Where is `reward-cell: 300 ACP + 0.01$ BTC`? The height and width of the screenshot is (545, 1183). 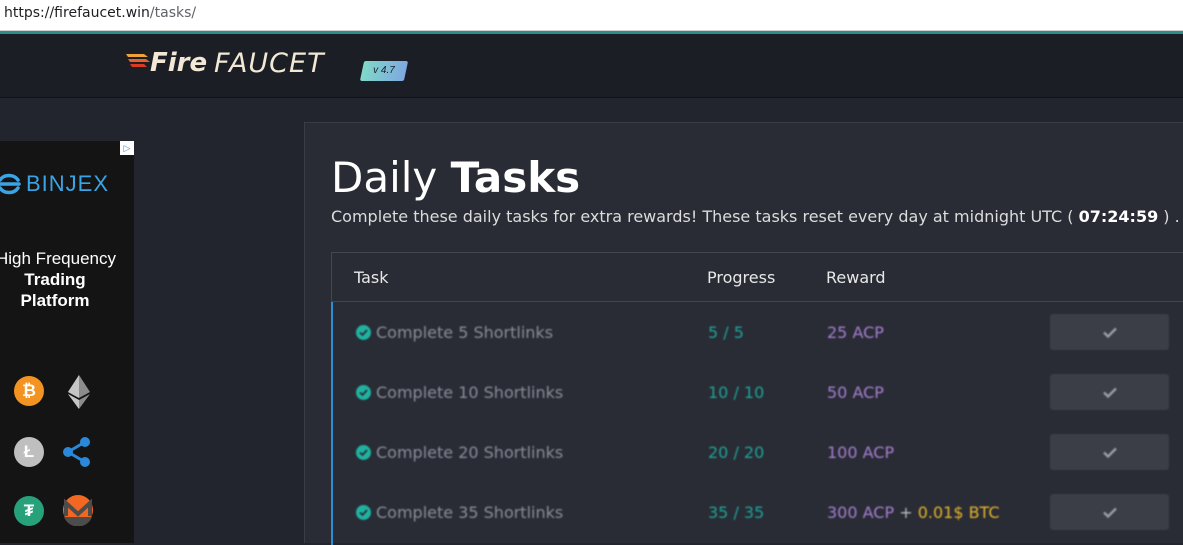 reward-cell: 300 ACP + 0.01$ BTC is located at coordinates (913, 512).